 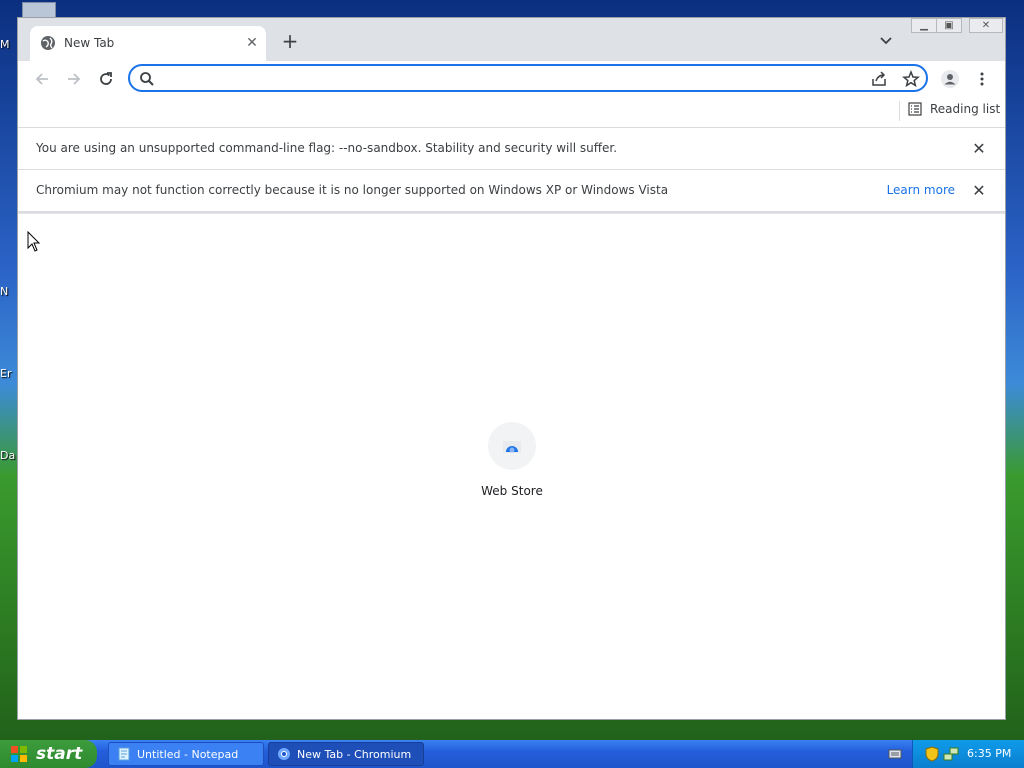 I want to click on share-icon, so click(x=879, y=79).